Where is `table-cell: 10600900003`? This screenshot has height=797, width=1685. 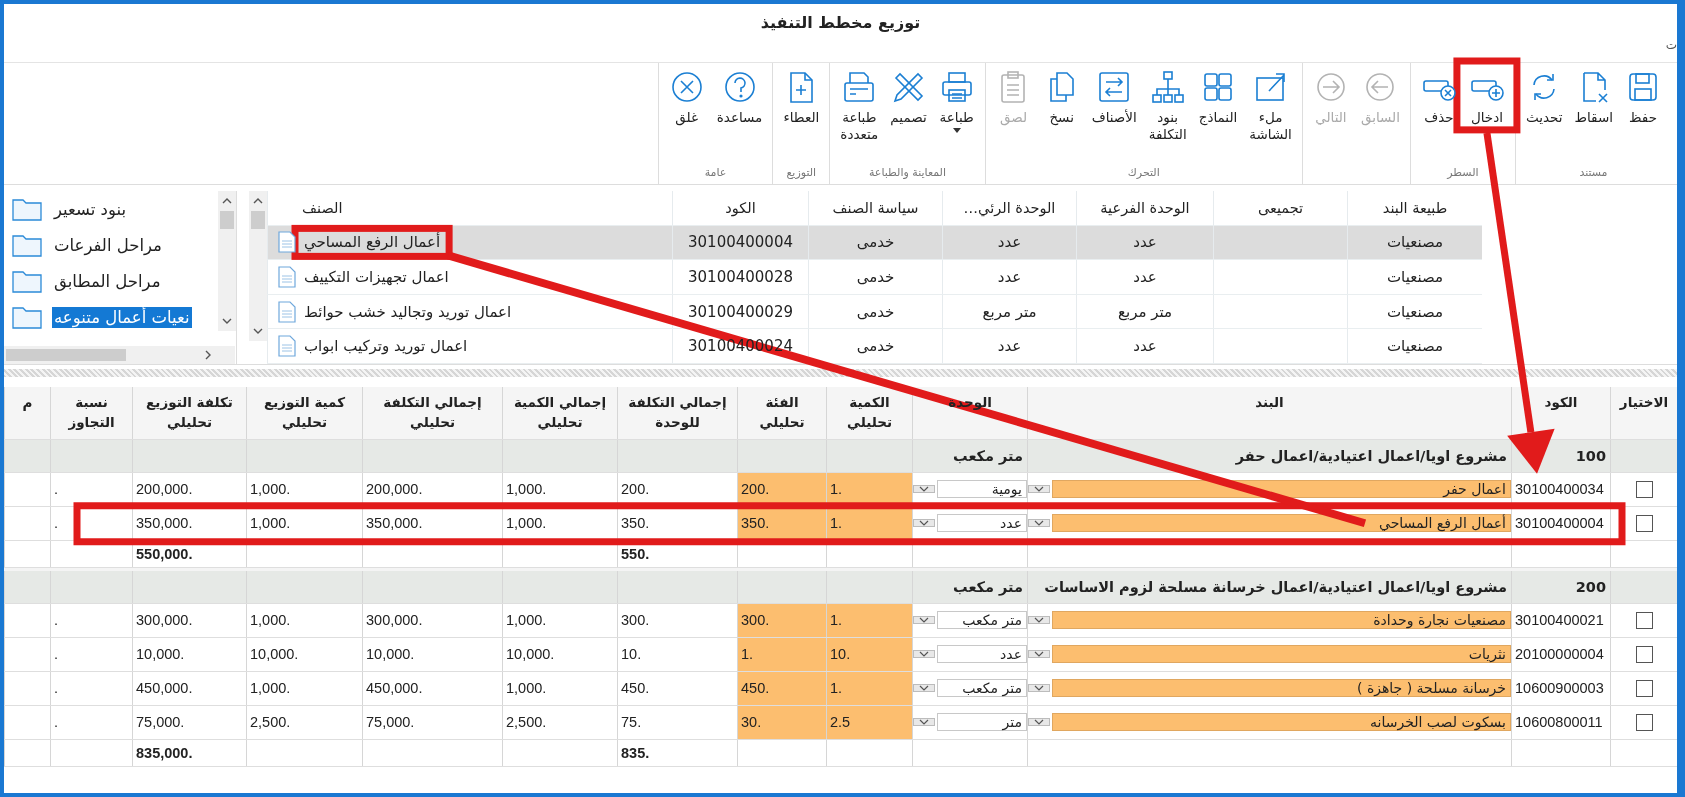
table-cell: 10600900003 is located at coordinates (1559, 688).